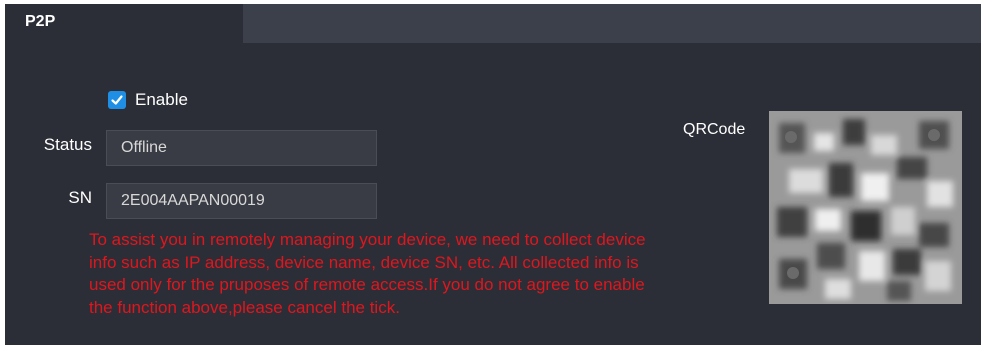  Describe the element at coordinates (124, 23) in the screenshot. I see `tab-p2p: P2P` at that location.